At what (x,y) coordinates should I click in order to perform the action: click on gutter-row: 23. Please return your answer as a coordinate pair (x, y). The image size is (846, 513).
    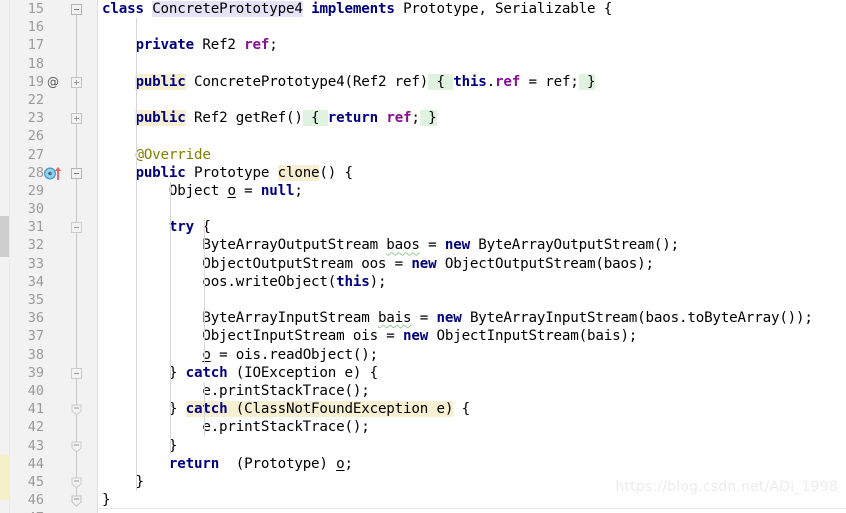
    Looking at the image, I should click on (54, 118).